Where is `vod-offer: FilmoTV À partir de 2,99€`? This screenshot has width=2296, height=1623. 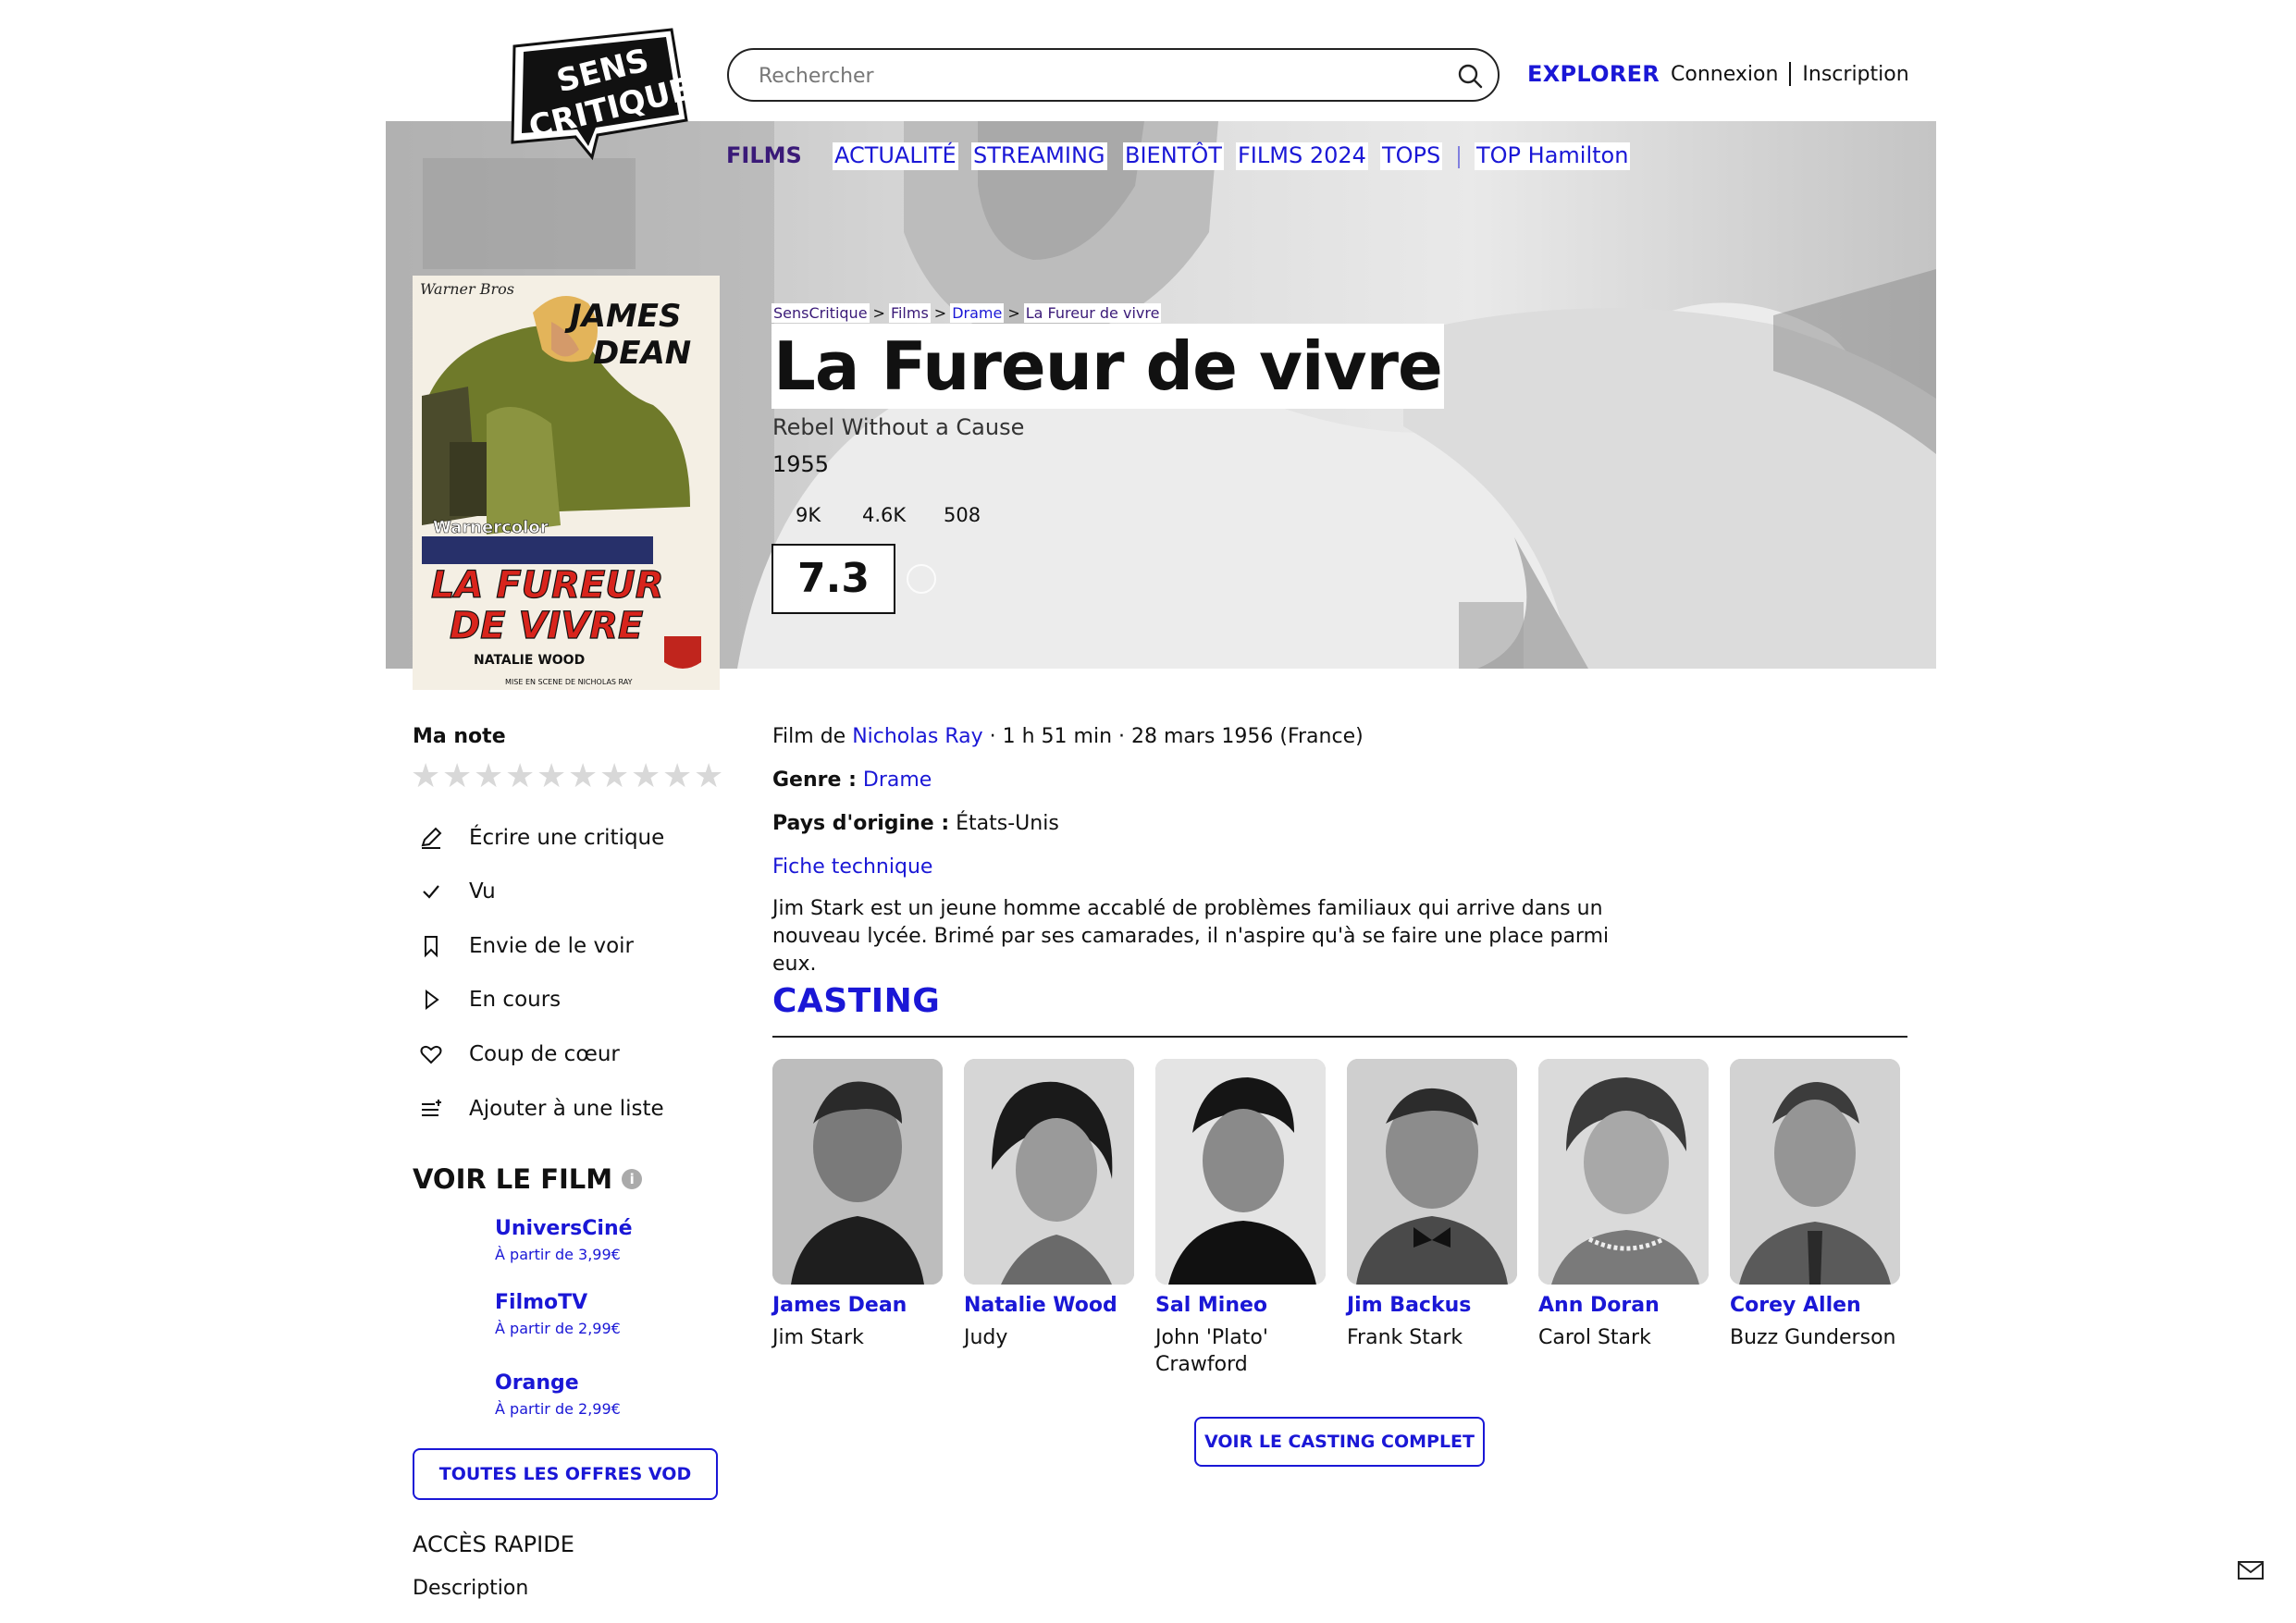 vod-offer: FilmoTV À partir de 2,99€ is located at coordinates (558, 1314).